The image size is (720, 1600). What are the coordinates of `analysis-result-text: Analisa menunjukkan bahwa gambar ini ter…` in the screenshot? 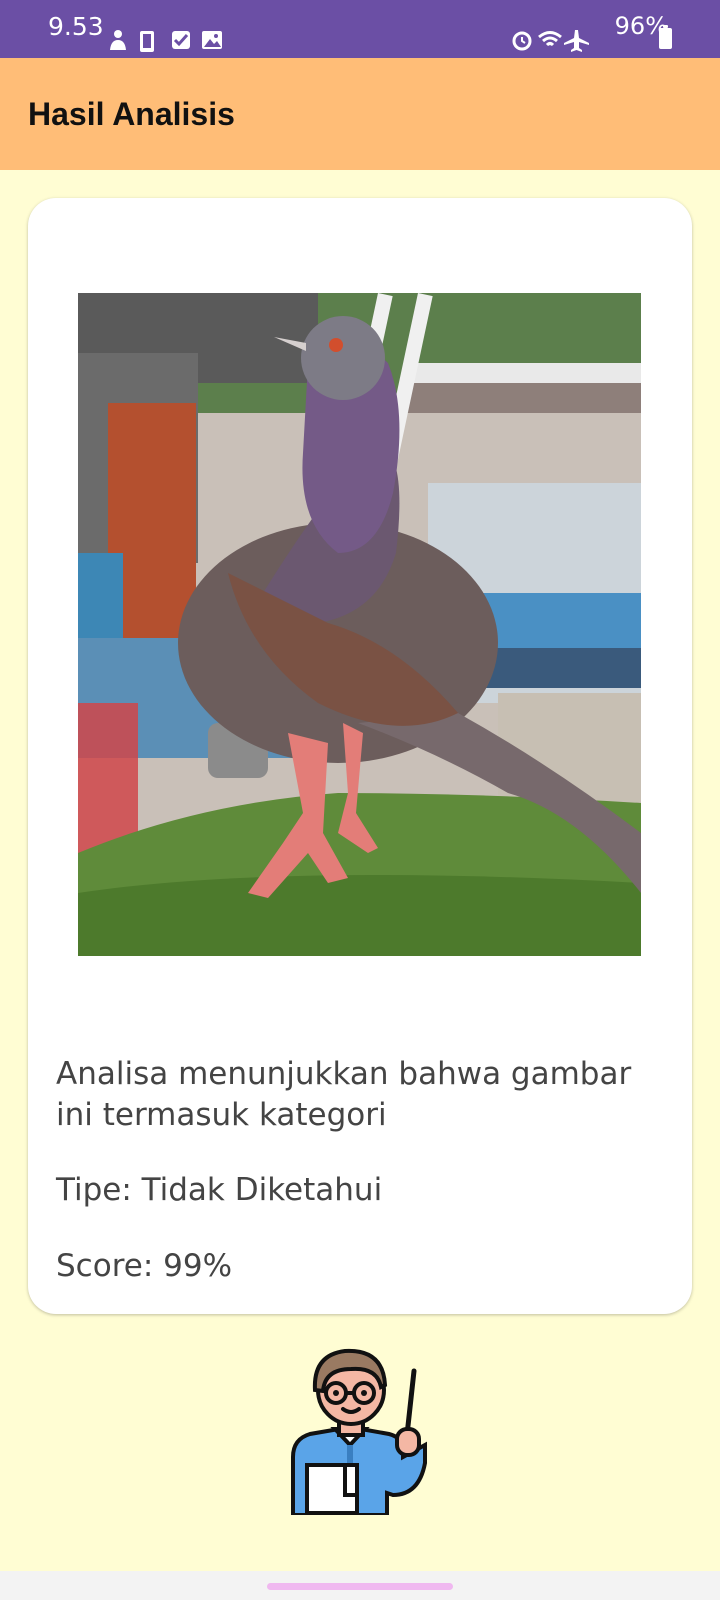 It's located at (344, 1094).